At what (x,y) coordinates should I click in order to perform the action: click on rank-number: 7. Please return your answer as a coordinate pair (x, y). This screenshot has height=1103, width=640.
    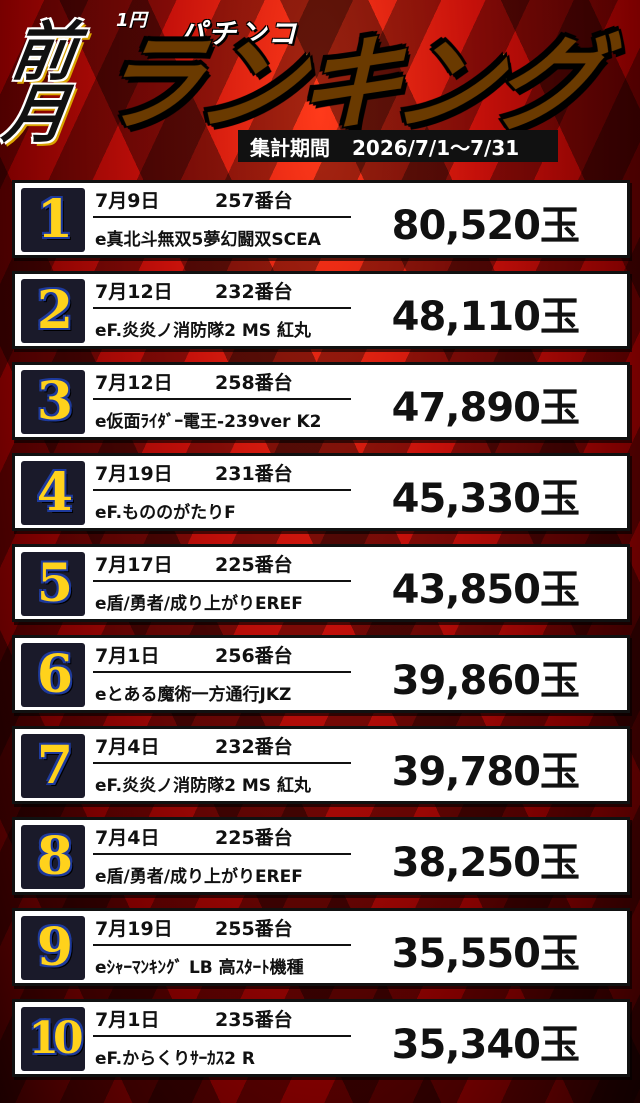
    Looking at the image, I should click on (54, 765).